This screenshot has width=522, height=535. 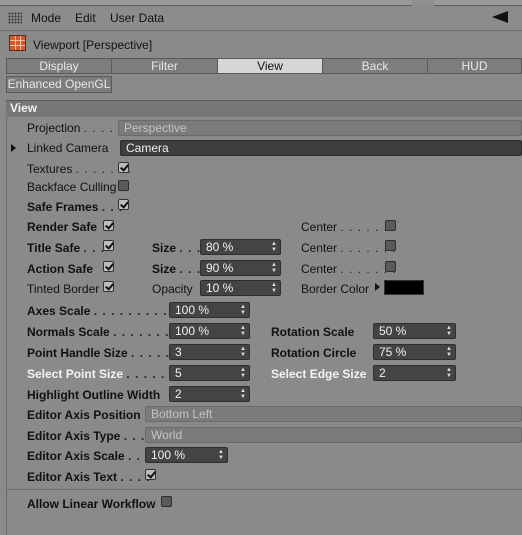 What do you see at coordinates (404, 287) in the screenshot?
I see `border-color-swatch` at bounding box center [404, 287].